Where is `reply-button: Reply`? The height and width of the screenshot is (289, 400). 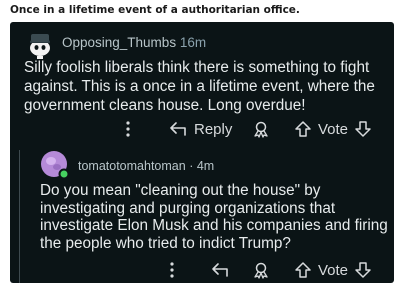
reply-button: Reply is located at coordinates (200, 129).